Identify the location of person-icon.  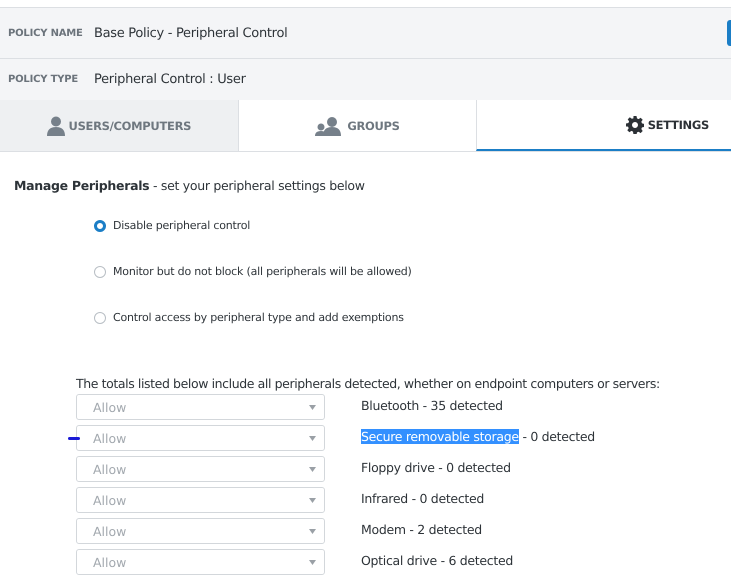
(55, 126).